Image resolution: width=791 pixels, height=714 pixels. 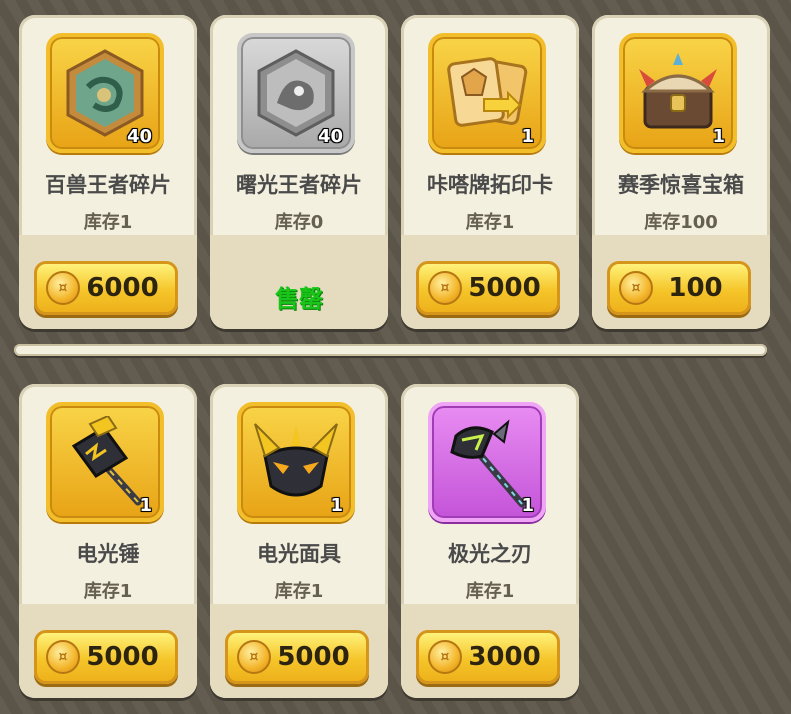 What do you see at coordinates (504, 657) in the screenshot?
I see `item-price: 3000` at bounding box center [504, 657].